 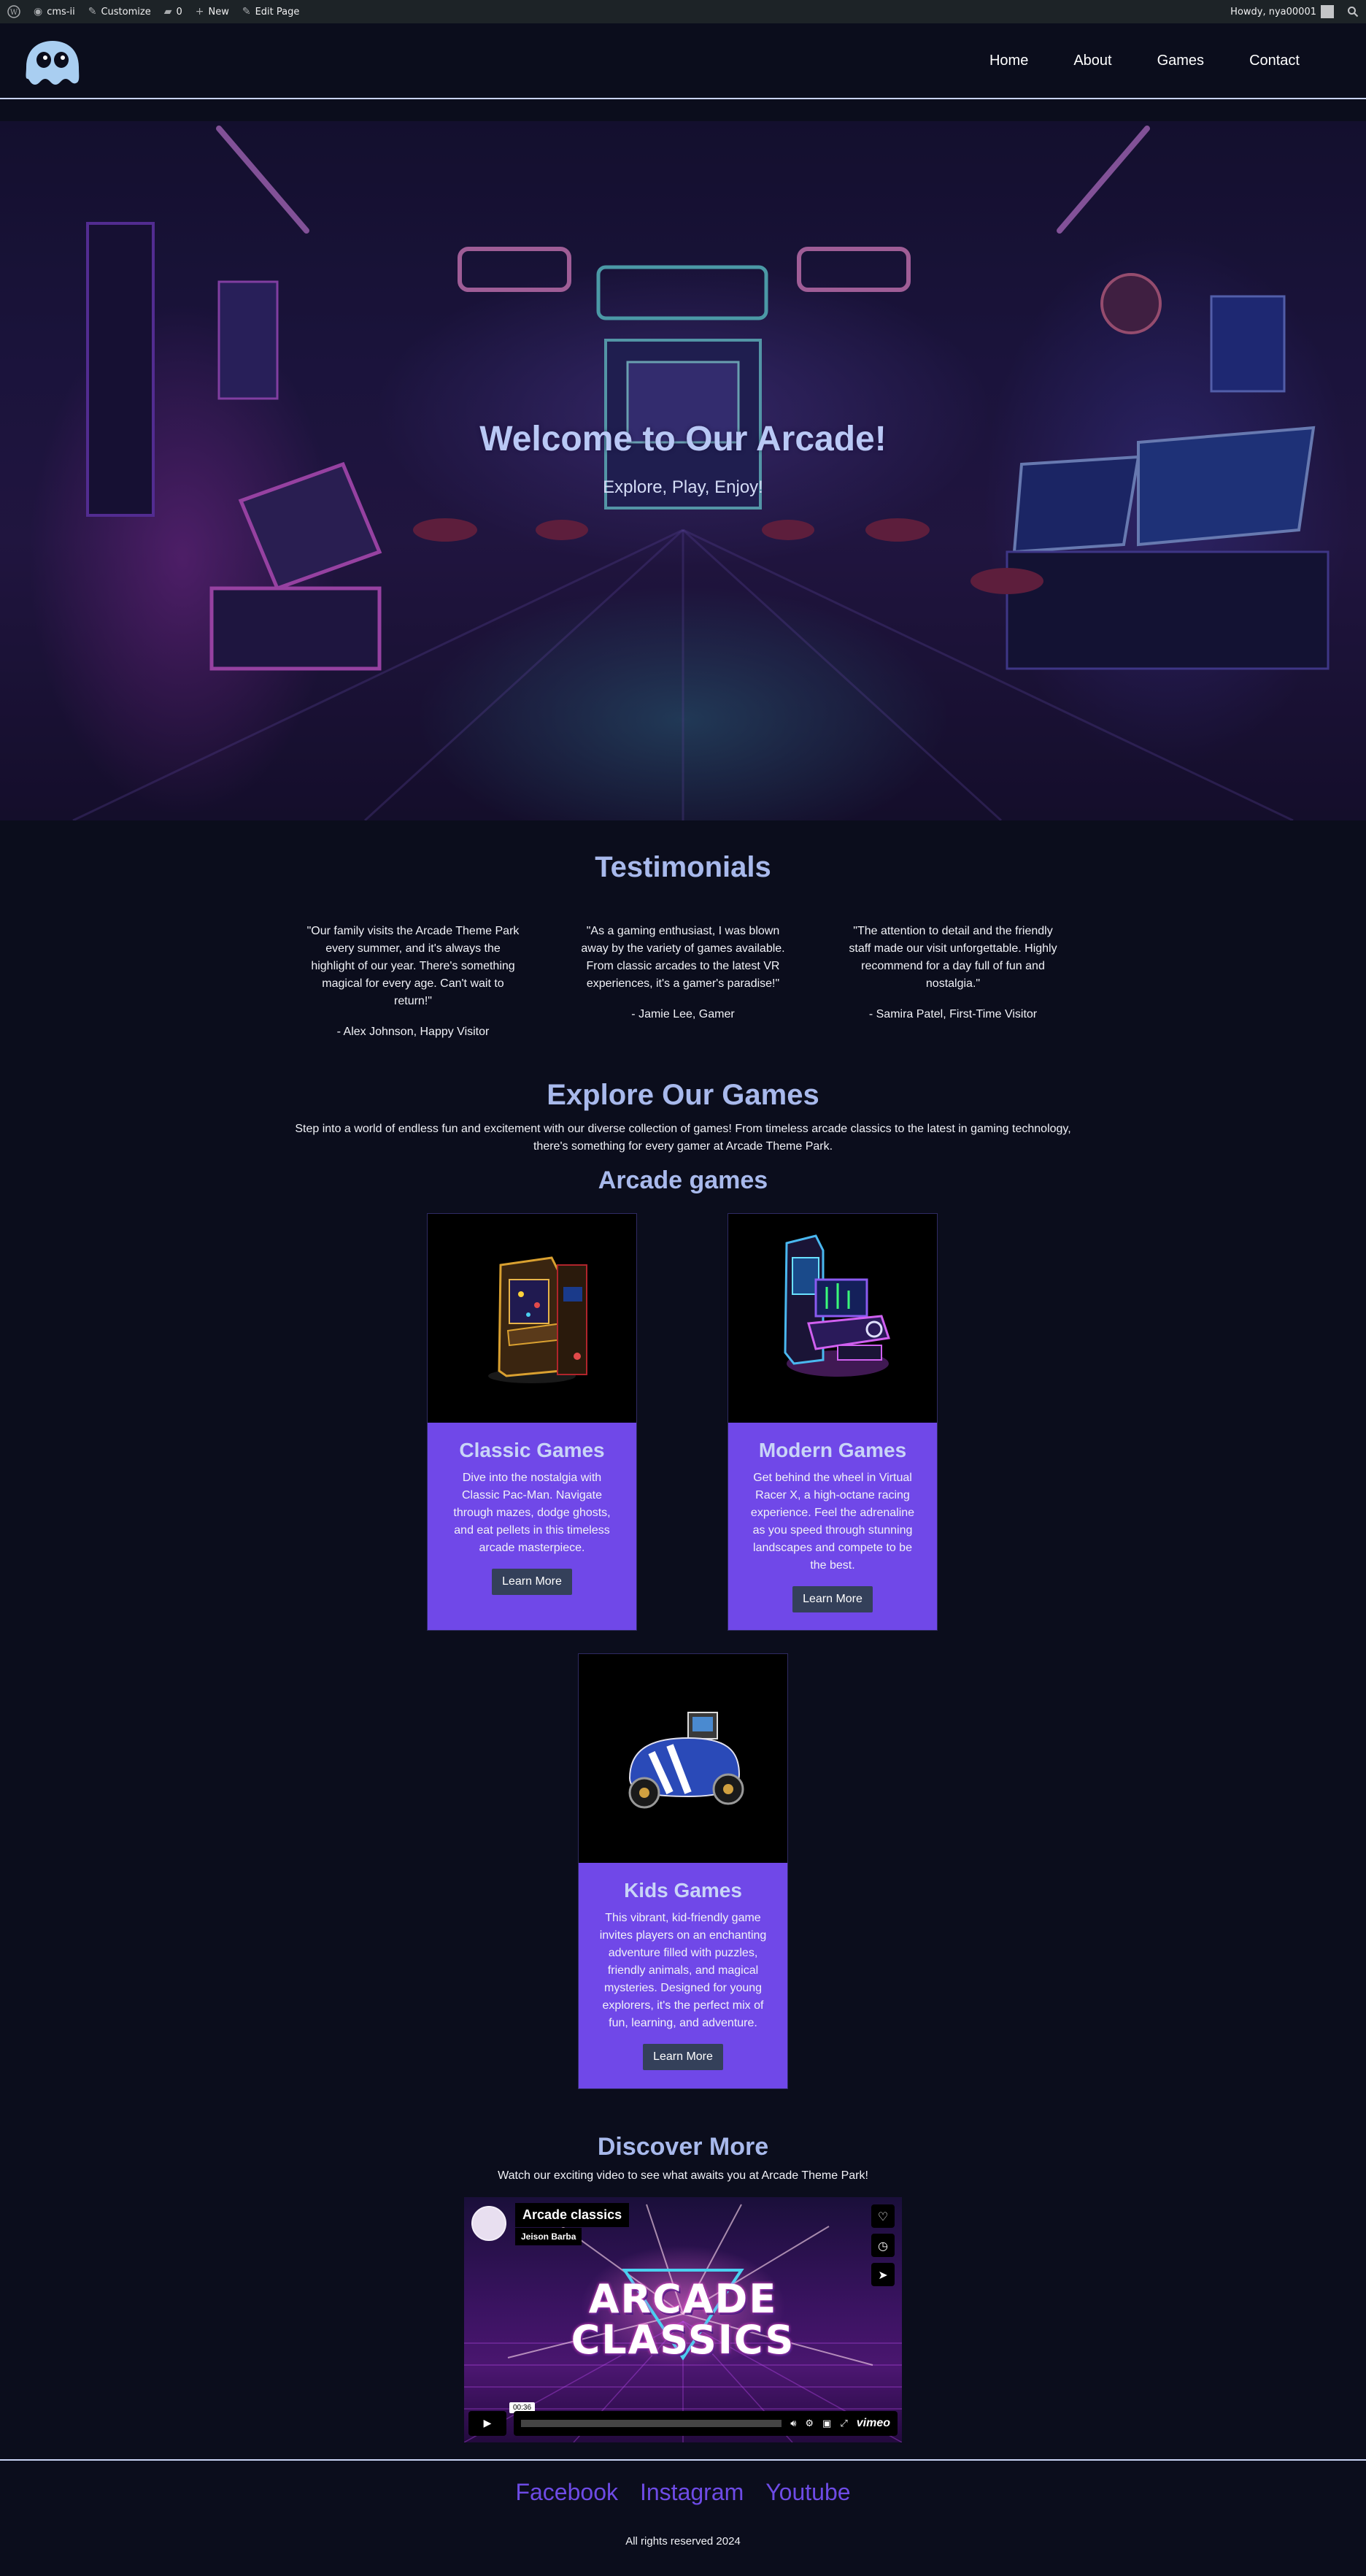 What do you see at coordinates (218, 12) in the screenshot?
I see `admin-new-label: New` at bounding box center [218, 12].